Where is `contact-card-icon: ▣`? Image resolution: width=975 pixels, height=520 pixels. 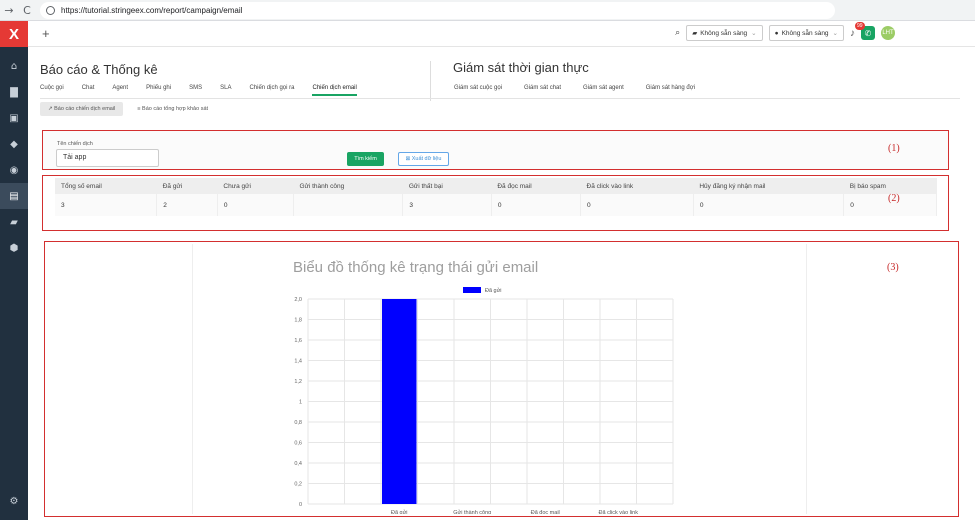
contact-card-icon: ▣ is located at coordinates (14, 118).